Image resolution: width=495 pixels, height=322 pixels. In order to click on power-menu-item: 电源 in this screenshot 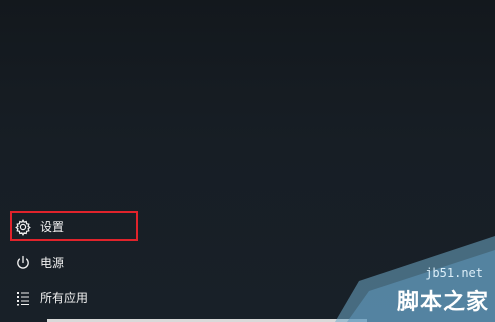, I will do `click(90, 263)`.